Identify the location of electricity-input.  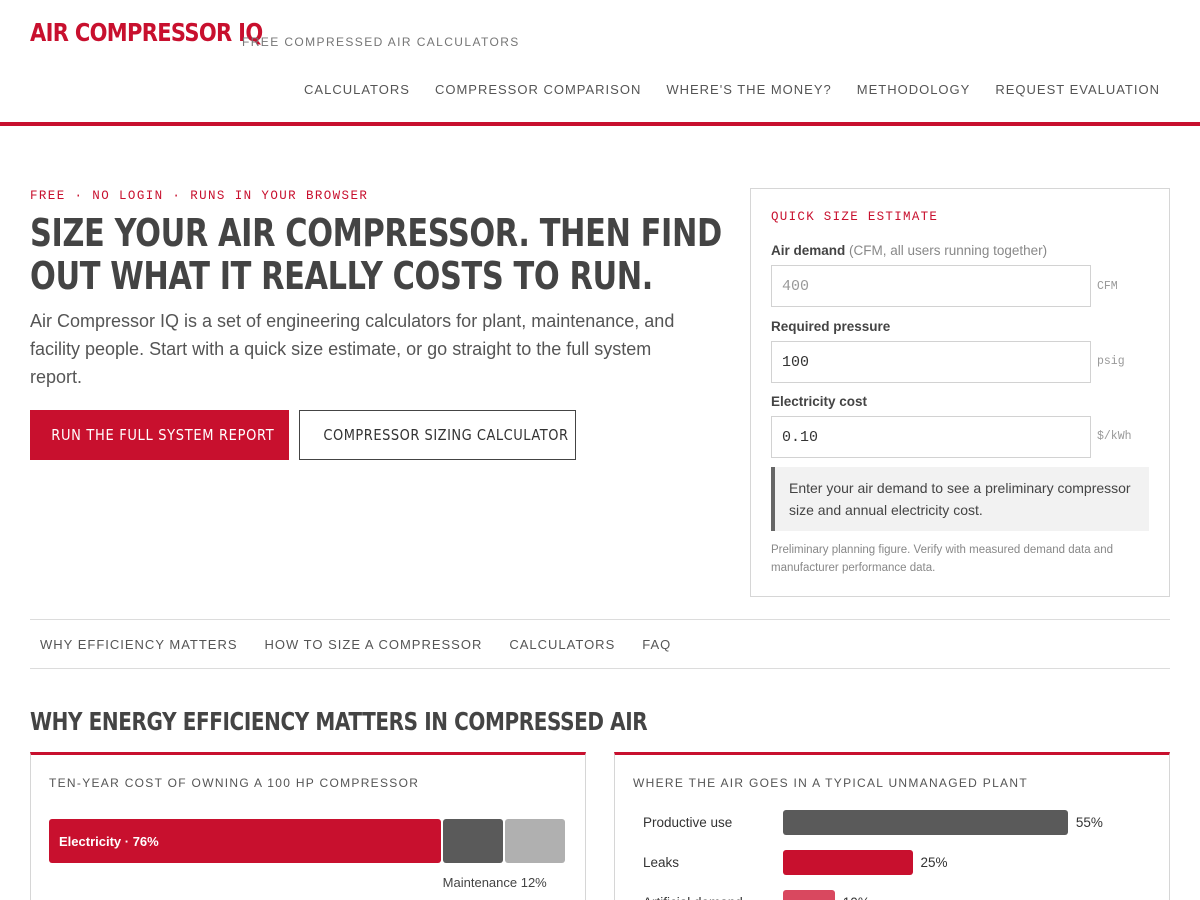
(931, 437).